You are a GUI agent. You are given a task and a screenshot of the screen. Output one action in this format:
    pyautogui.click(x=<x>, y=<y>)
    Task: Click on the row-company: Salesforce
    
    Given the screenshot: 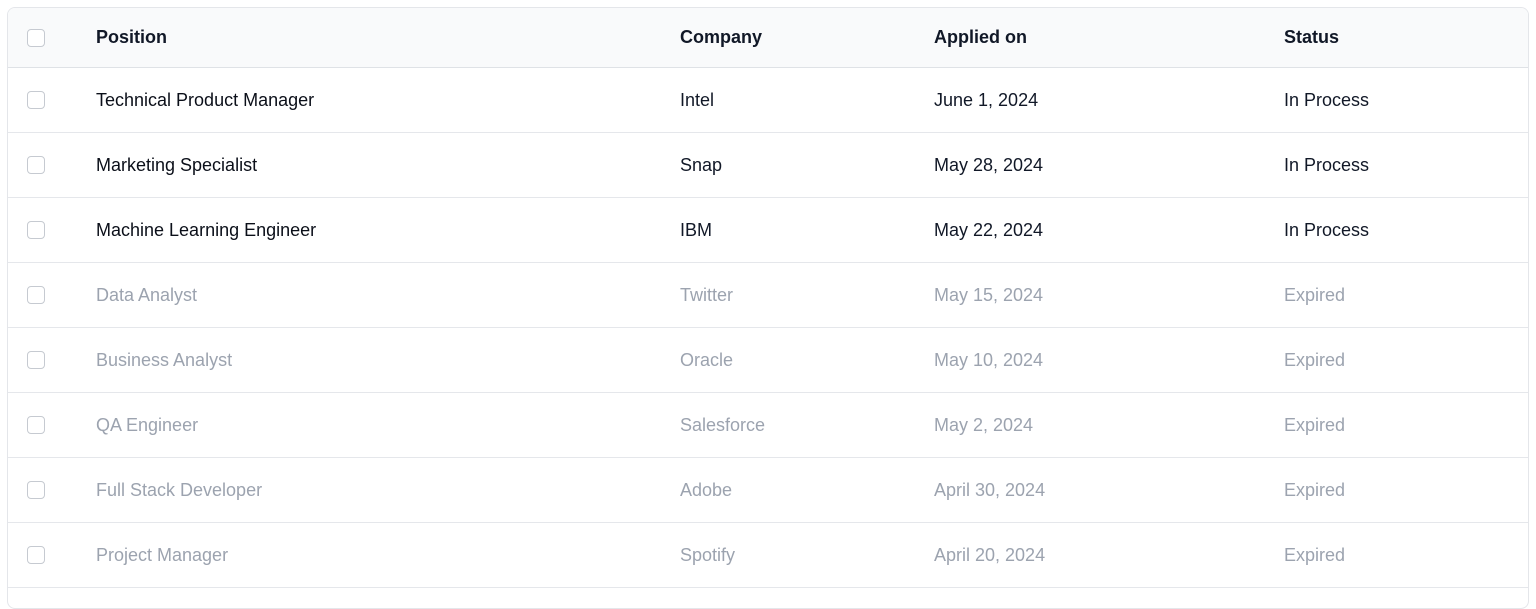 What is the action you would take?
    pyautogui.click(x=723, y=424)
    